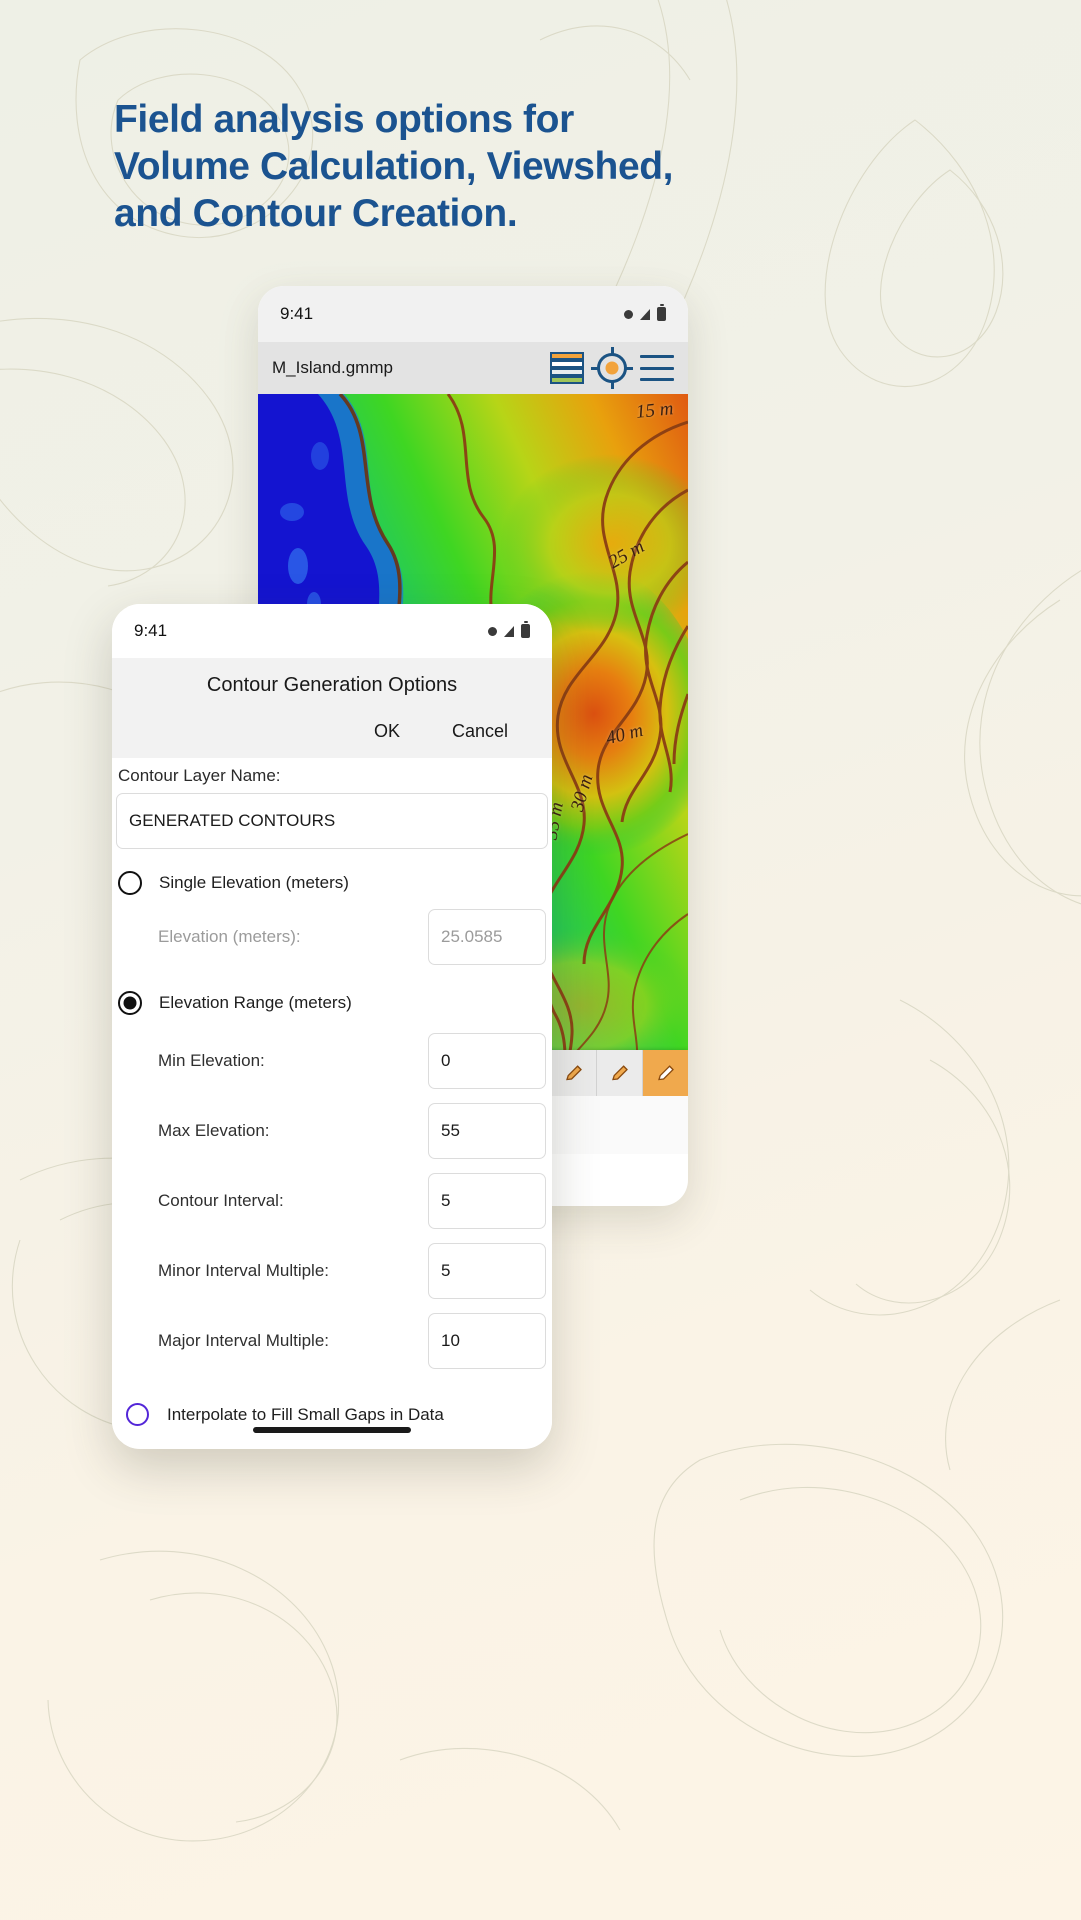  Describe the element at coordinates (221, 1200) in the screenshot. I see `contour-interval-label: Contour Interval:` at that location.